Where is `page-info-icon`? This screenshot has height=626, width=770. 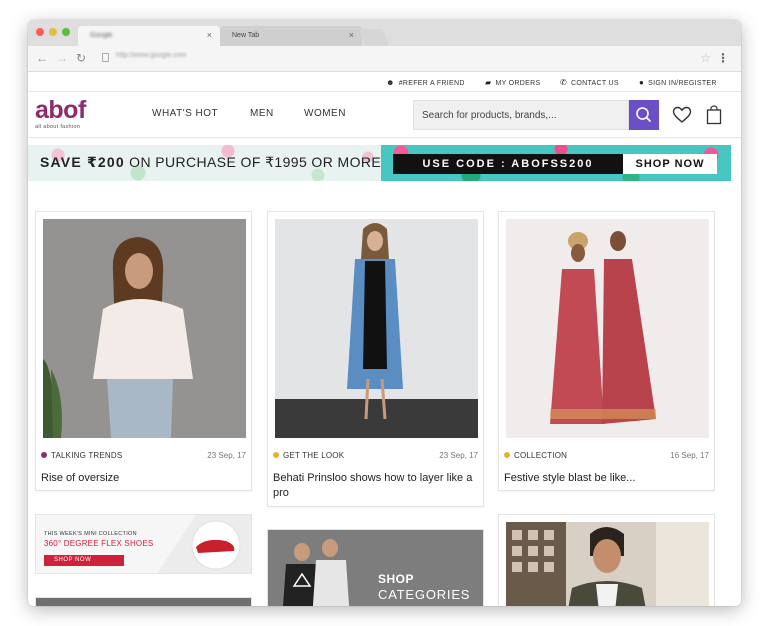 page-info-icon is located at coordinates (105, 57).